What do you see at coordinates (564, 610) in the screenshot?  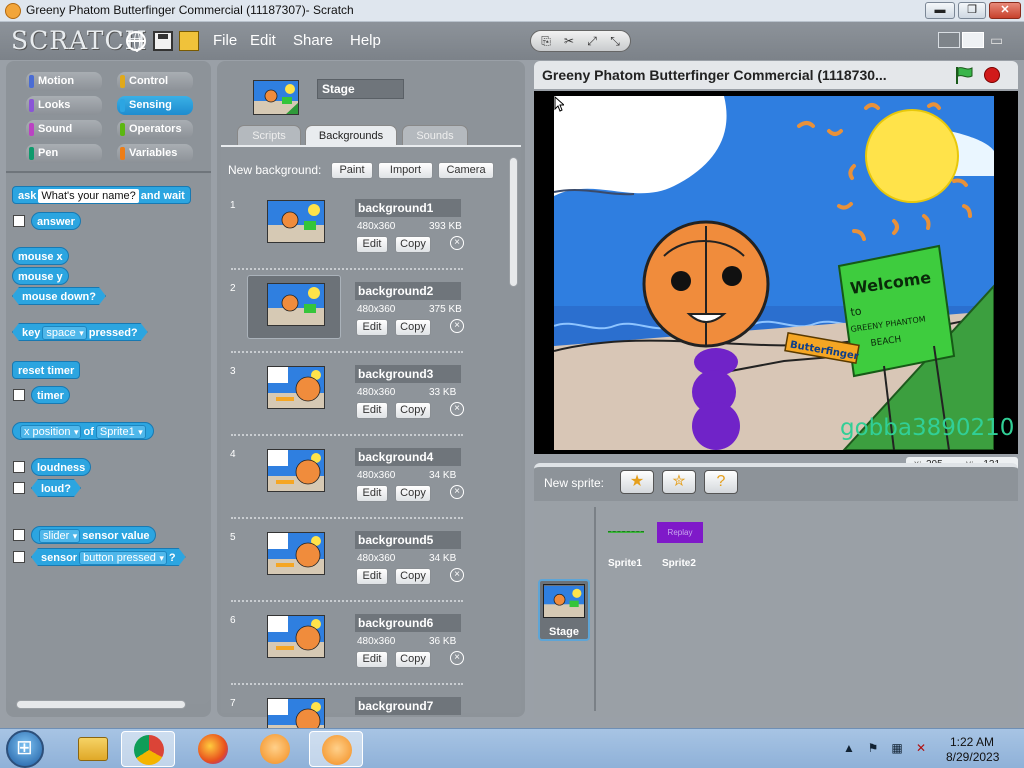 I see `stage-tile: Stage` at bounding box center [564, 610].